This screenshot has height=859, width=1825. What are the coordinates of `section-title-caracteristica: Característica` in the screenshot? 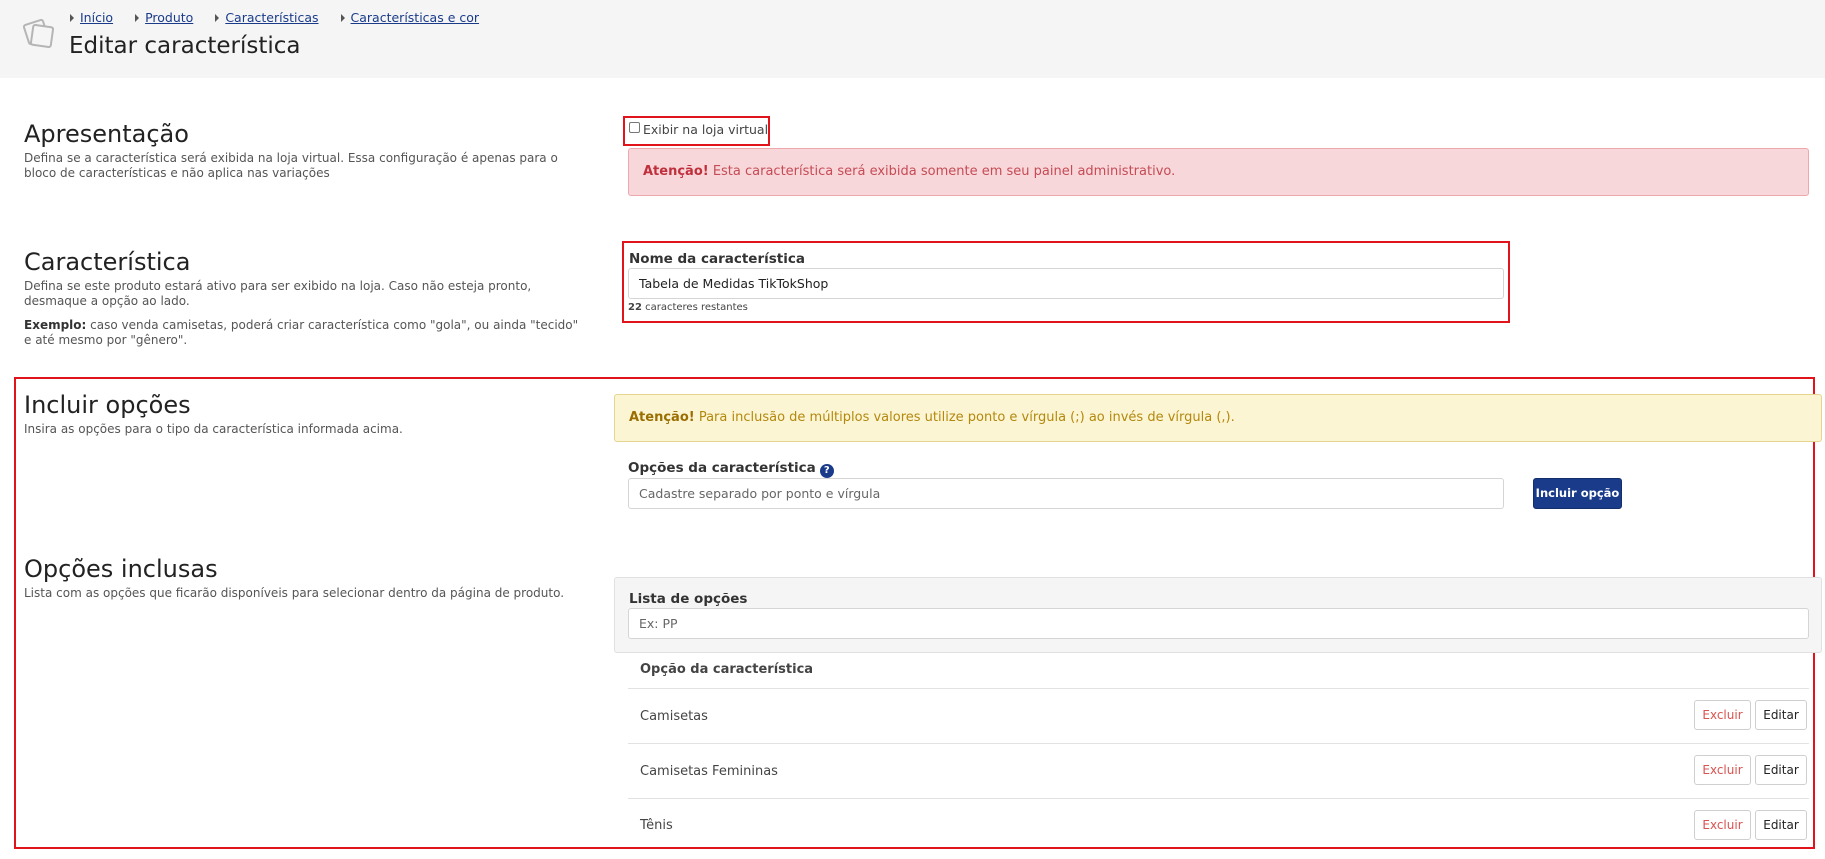 It's located at (107, 262).